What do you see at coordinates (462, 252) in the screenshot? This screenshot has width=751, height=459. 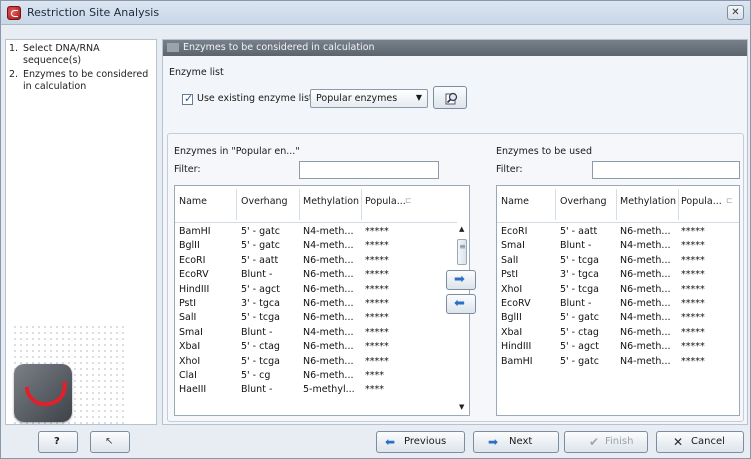 I see `scroll-thumb` at bounding box center [462, 252].